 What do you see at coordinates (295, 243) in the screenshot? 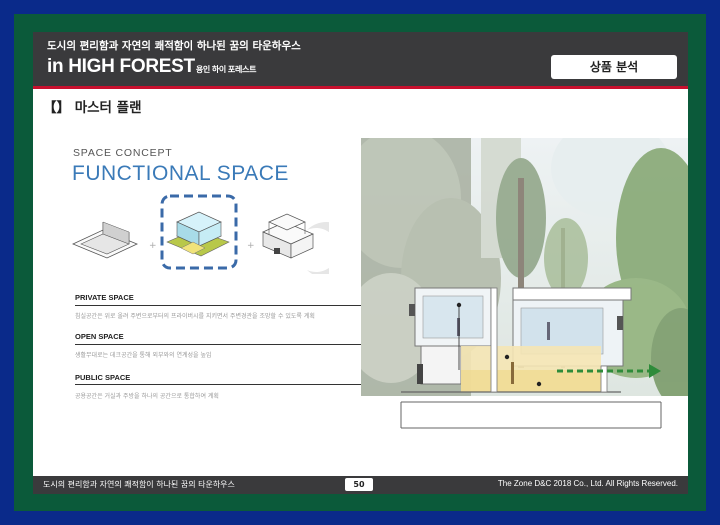
I see `iso-building-icon` at bounding box center [295, 243].